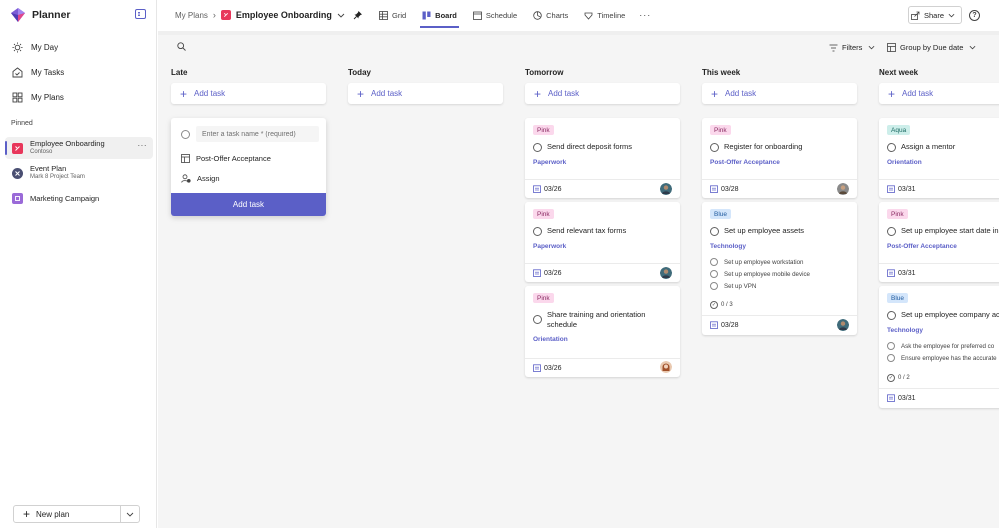 The image size is (999, 528). Describe the element at coordinates (67, 514) in the screenshot. I see `new-plan-button: + New plan` at that location.